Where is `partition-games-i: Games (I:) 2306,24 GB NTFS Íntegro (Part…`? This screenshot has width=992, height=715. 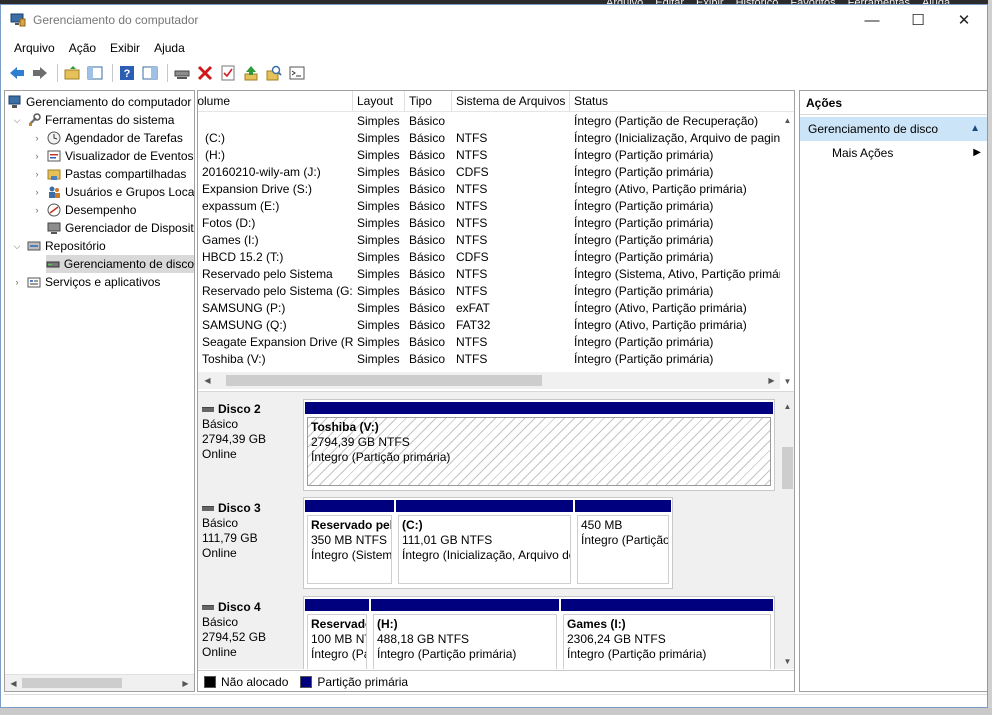
partition-games-i: Games (I:) 2306,24 GB NTFS Íntegro (Part… is located at coordinates (667, 634).